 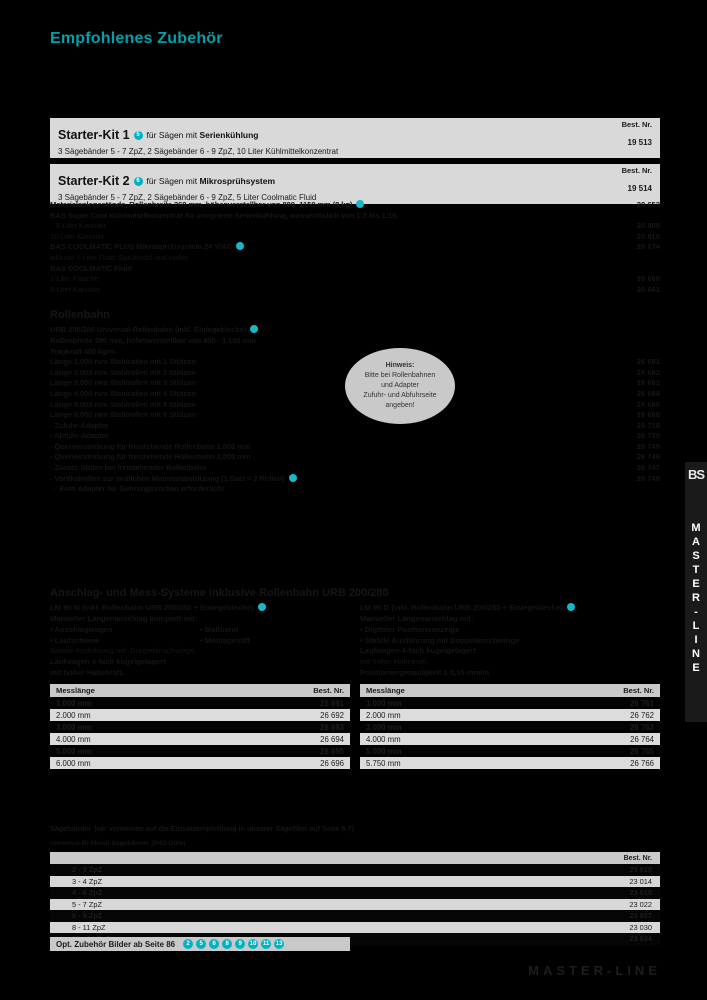 I want to click on page-badge-icon: 10, so click(x=253, y=944).